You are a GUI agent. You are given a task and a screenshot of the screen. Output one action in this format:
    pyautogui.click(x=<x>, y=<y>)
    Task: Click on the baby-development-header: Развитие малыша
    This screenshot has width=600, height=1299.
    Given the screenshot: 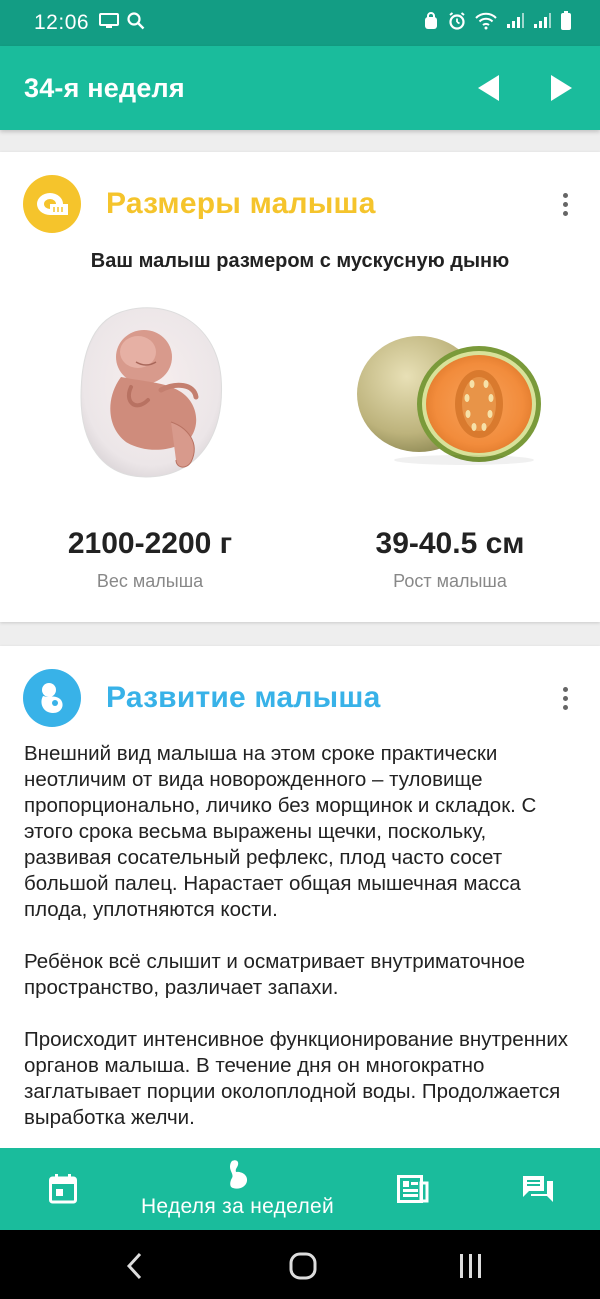 What is the action you would take?
    pyautogui.click(x=301, y=698)
    